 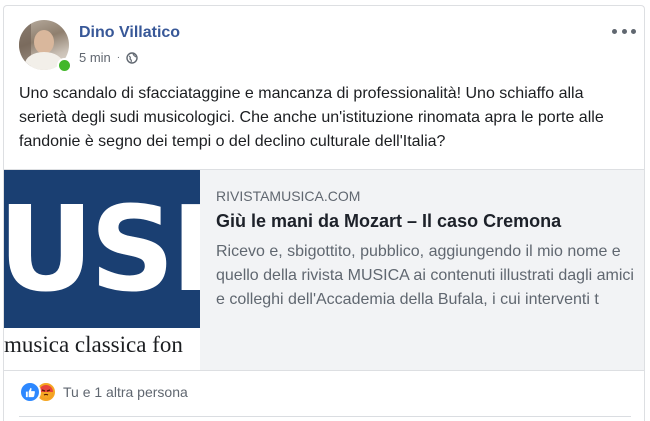 What do you see at coordinates (30, 392) in the screenshot?
I see `like-icon` at bounding box center [30, 392].